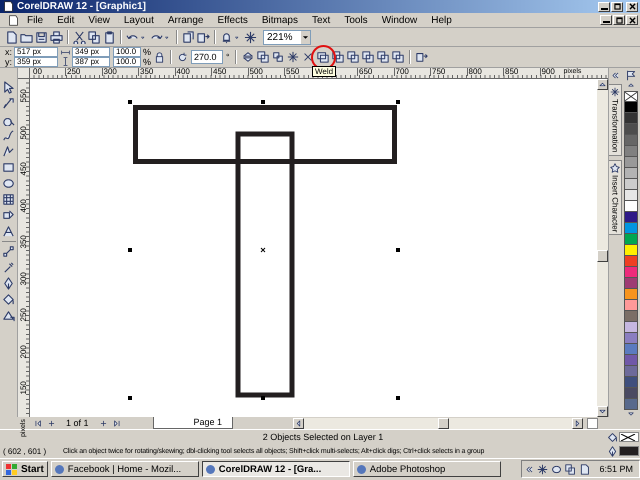 The image size is (640, 480). Describe the element at coordinates (231, 20) in the screenshot. I see `menu-item: Effects` at that location.